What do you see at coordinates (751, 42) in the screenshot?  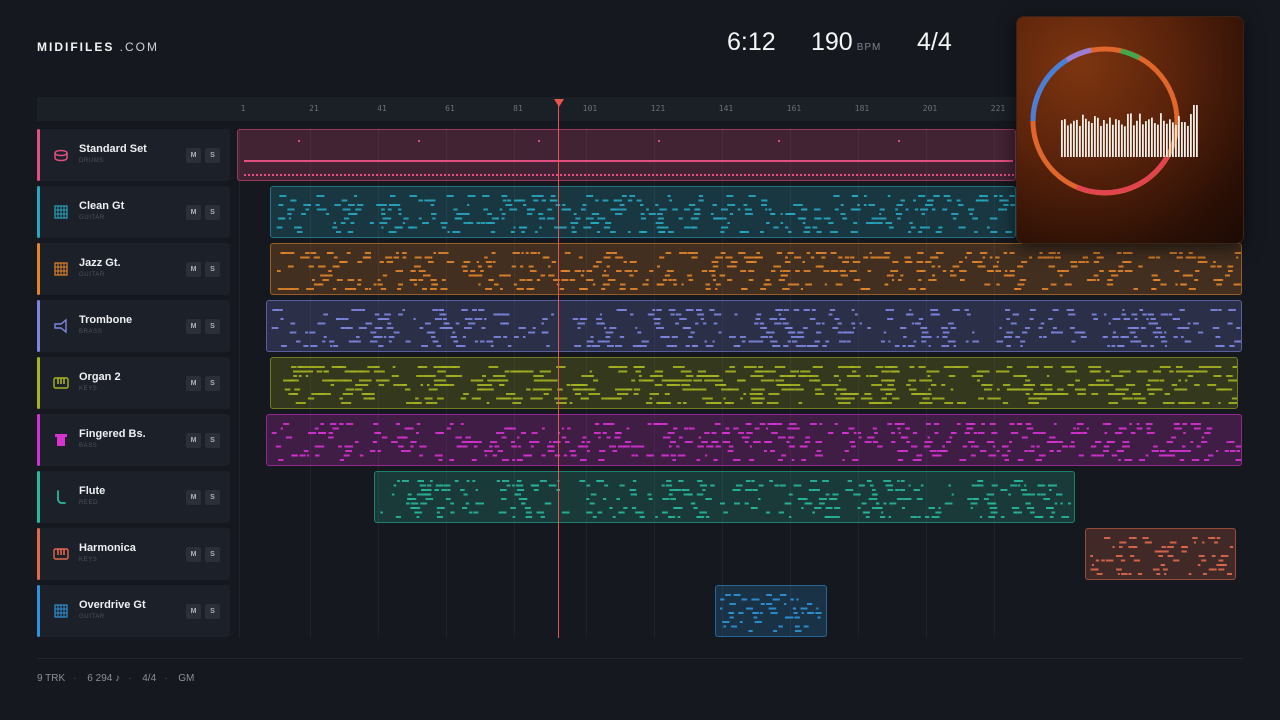 I see `song-duration: 6:12` at bounding box center [751, 42].